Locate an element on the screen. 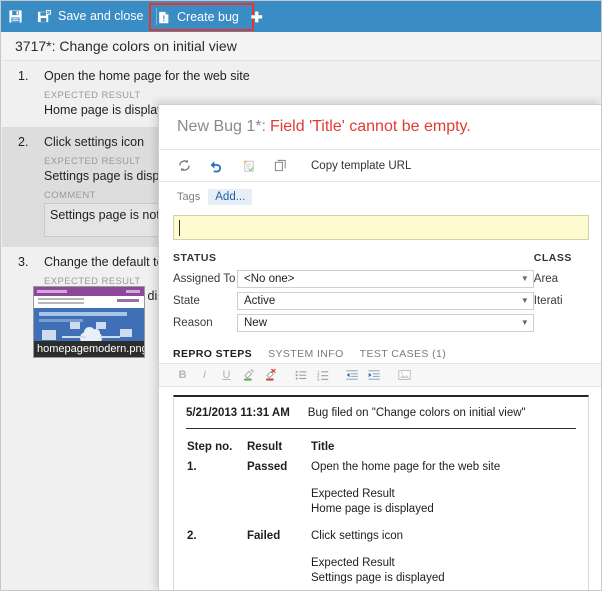  table-row: 2. Failed Click settings icon is located at coordinates (381, 536).